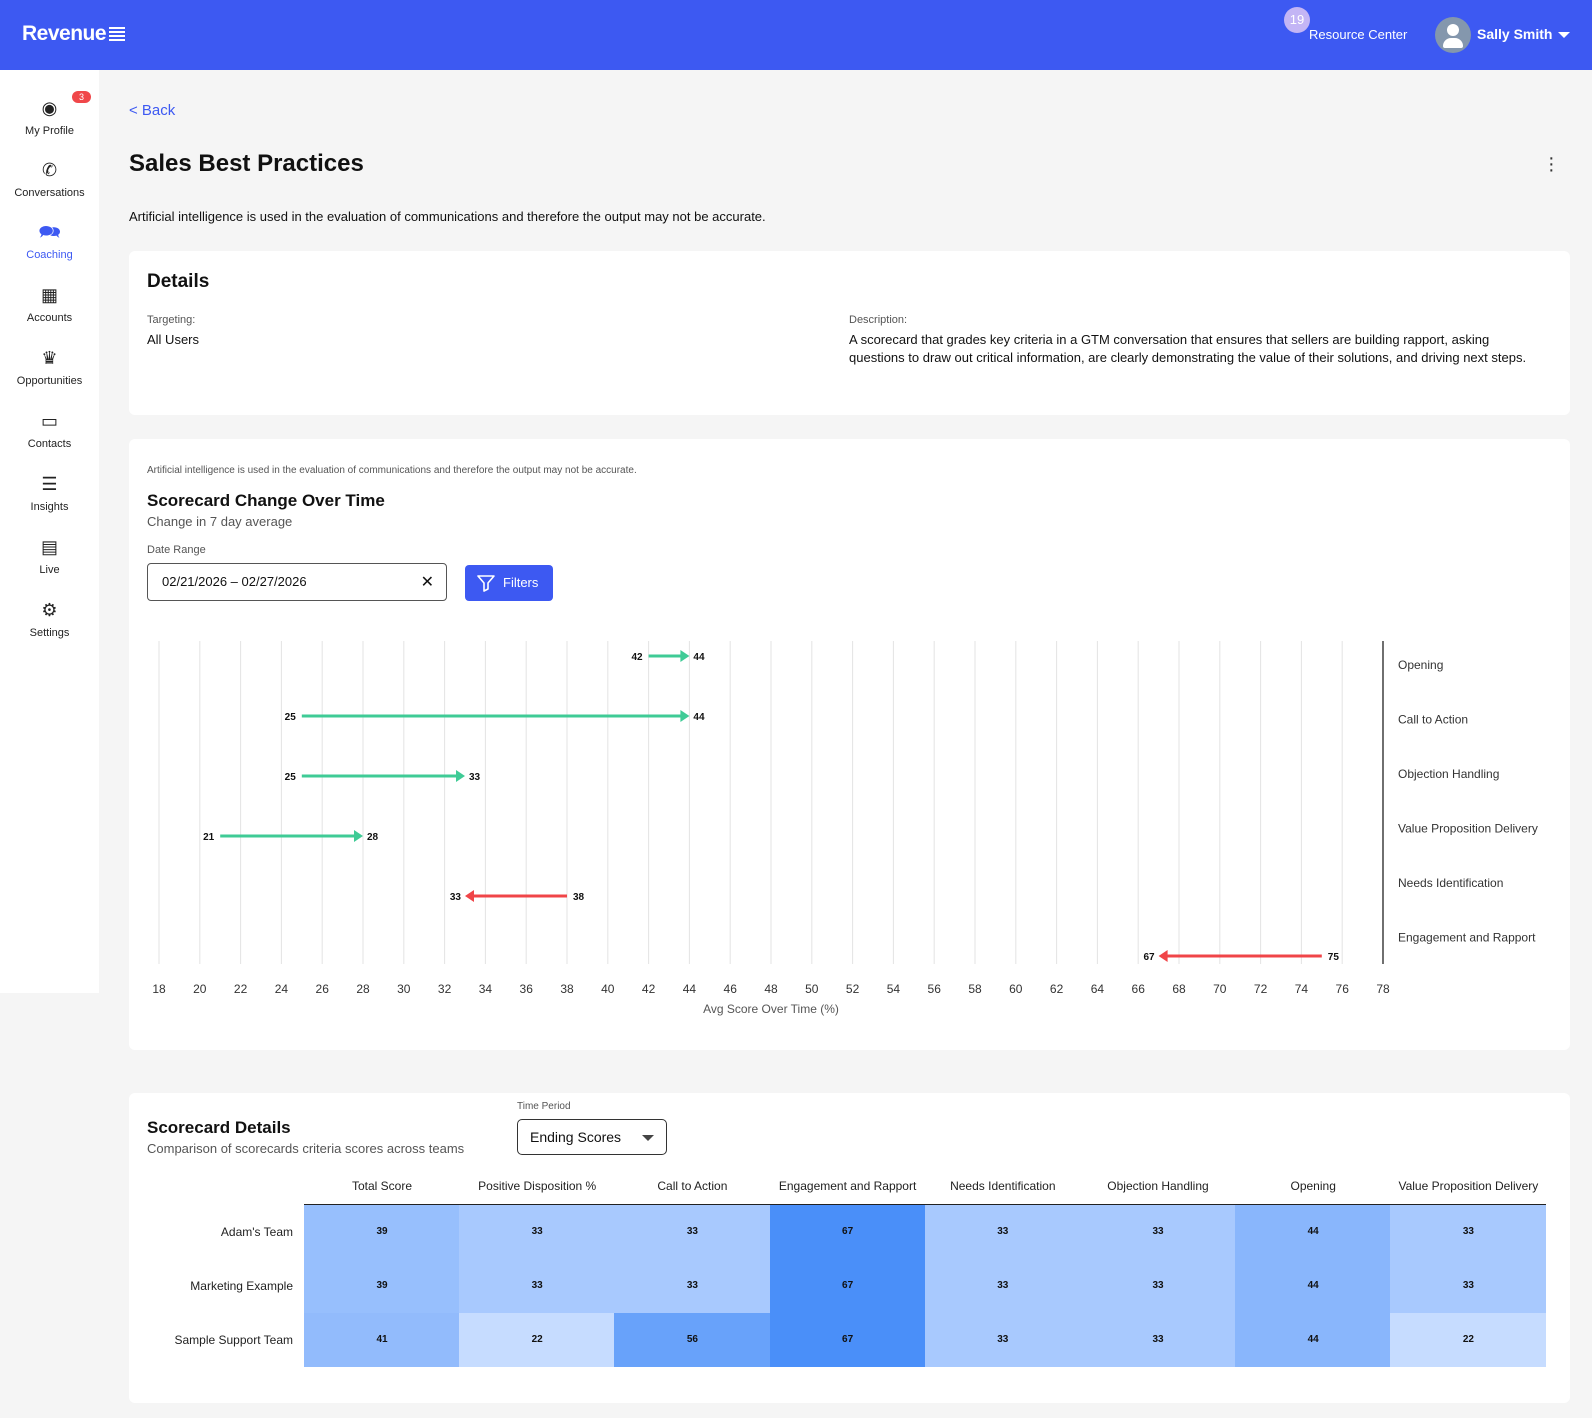 This screenshot has height=1418, width=1592. Describe the element at coordinates (1313, 1186) in the screenshot. I see `column-header: Opening` at that location.